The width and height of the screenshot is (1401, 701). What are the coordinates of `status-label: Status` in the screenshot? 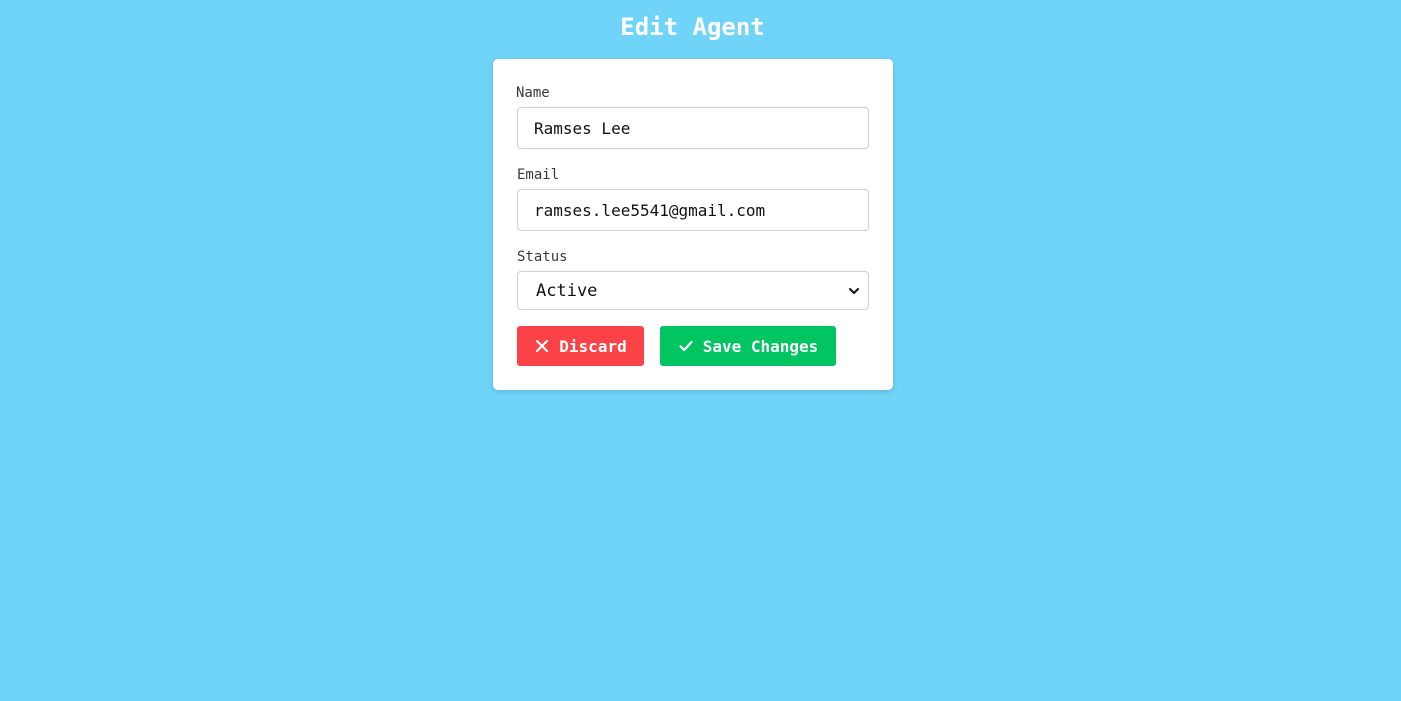 It's located at (542, 257).